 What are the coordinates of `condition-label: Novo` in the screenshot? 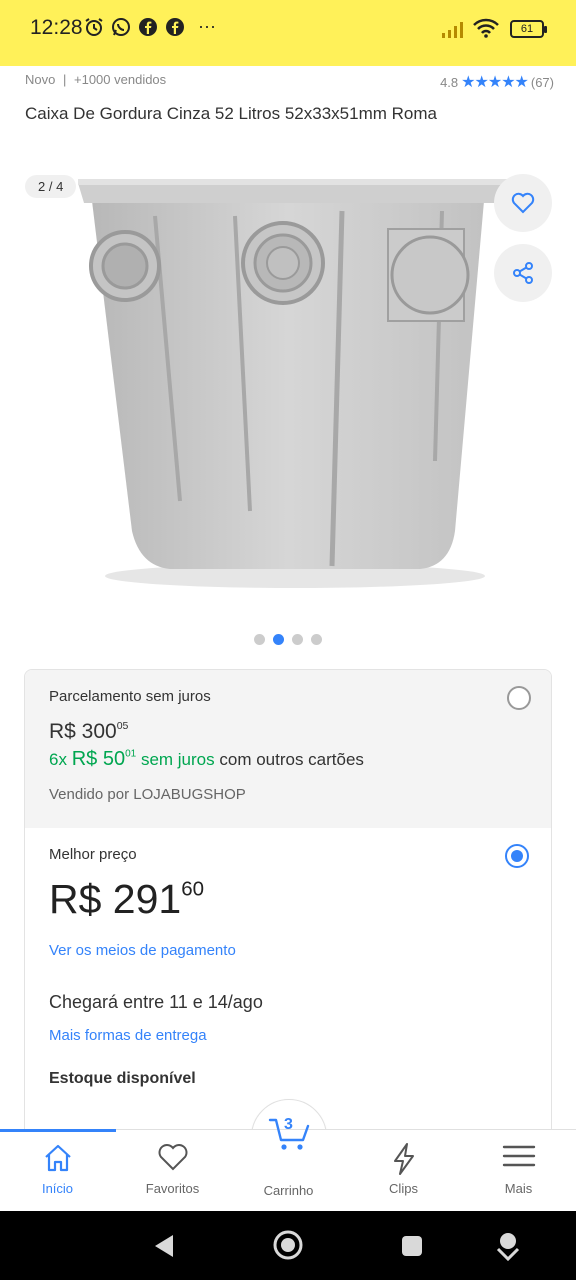 It's located at (40, 79).